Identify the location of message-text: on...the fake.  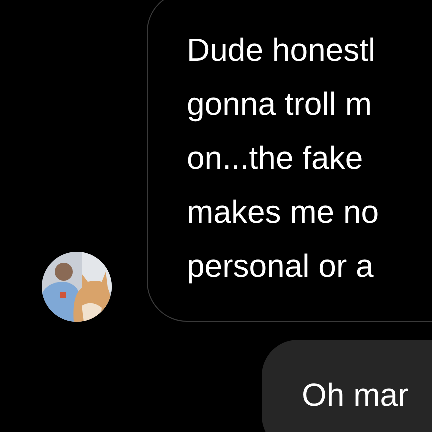
(275, 158).